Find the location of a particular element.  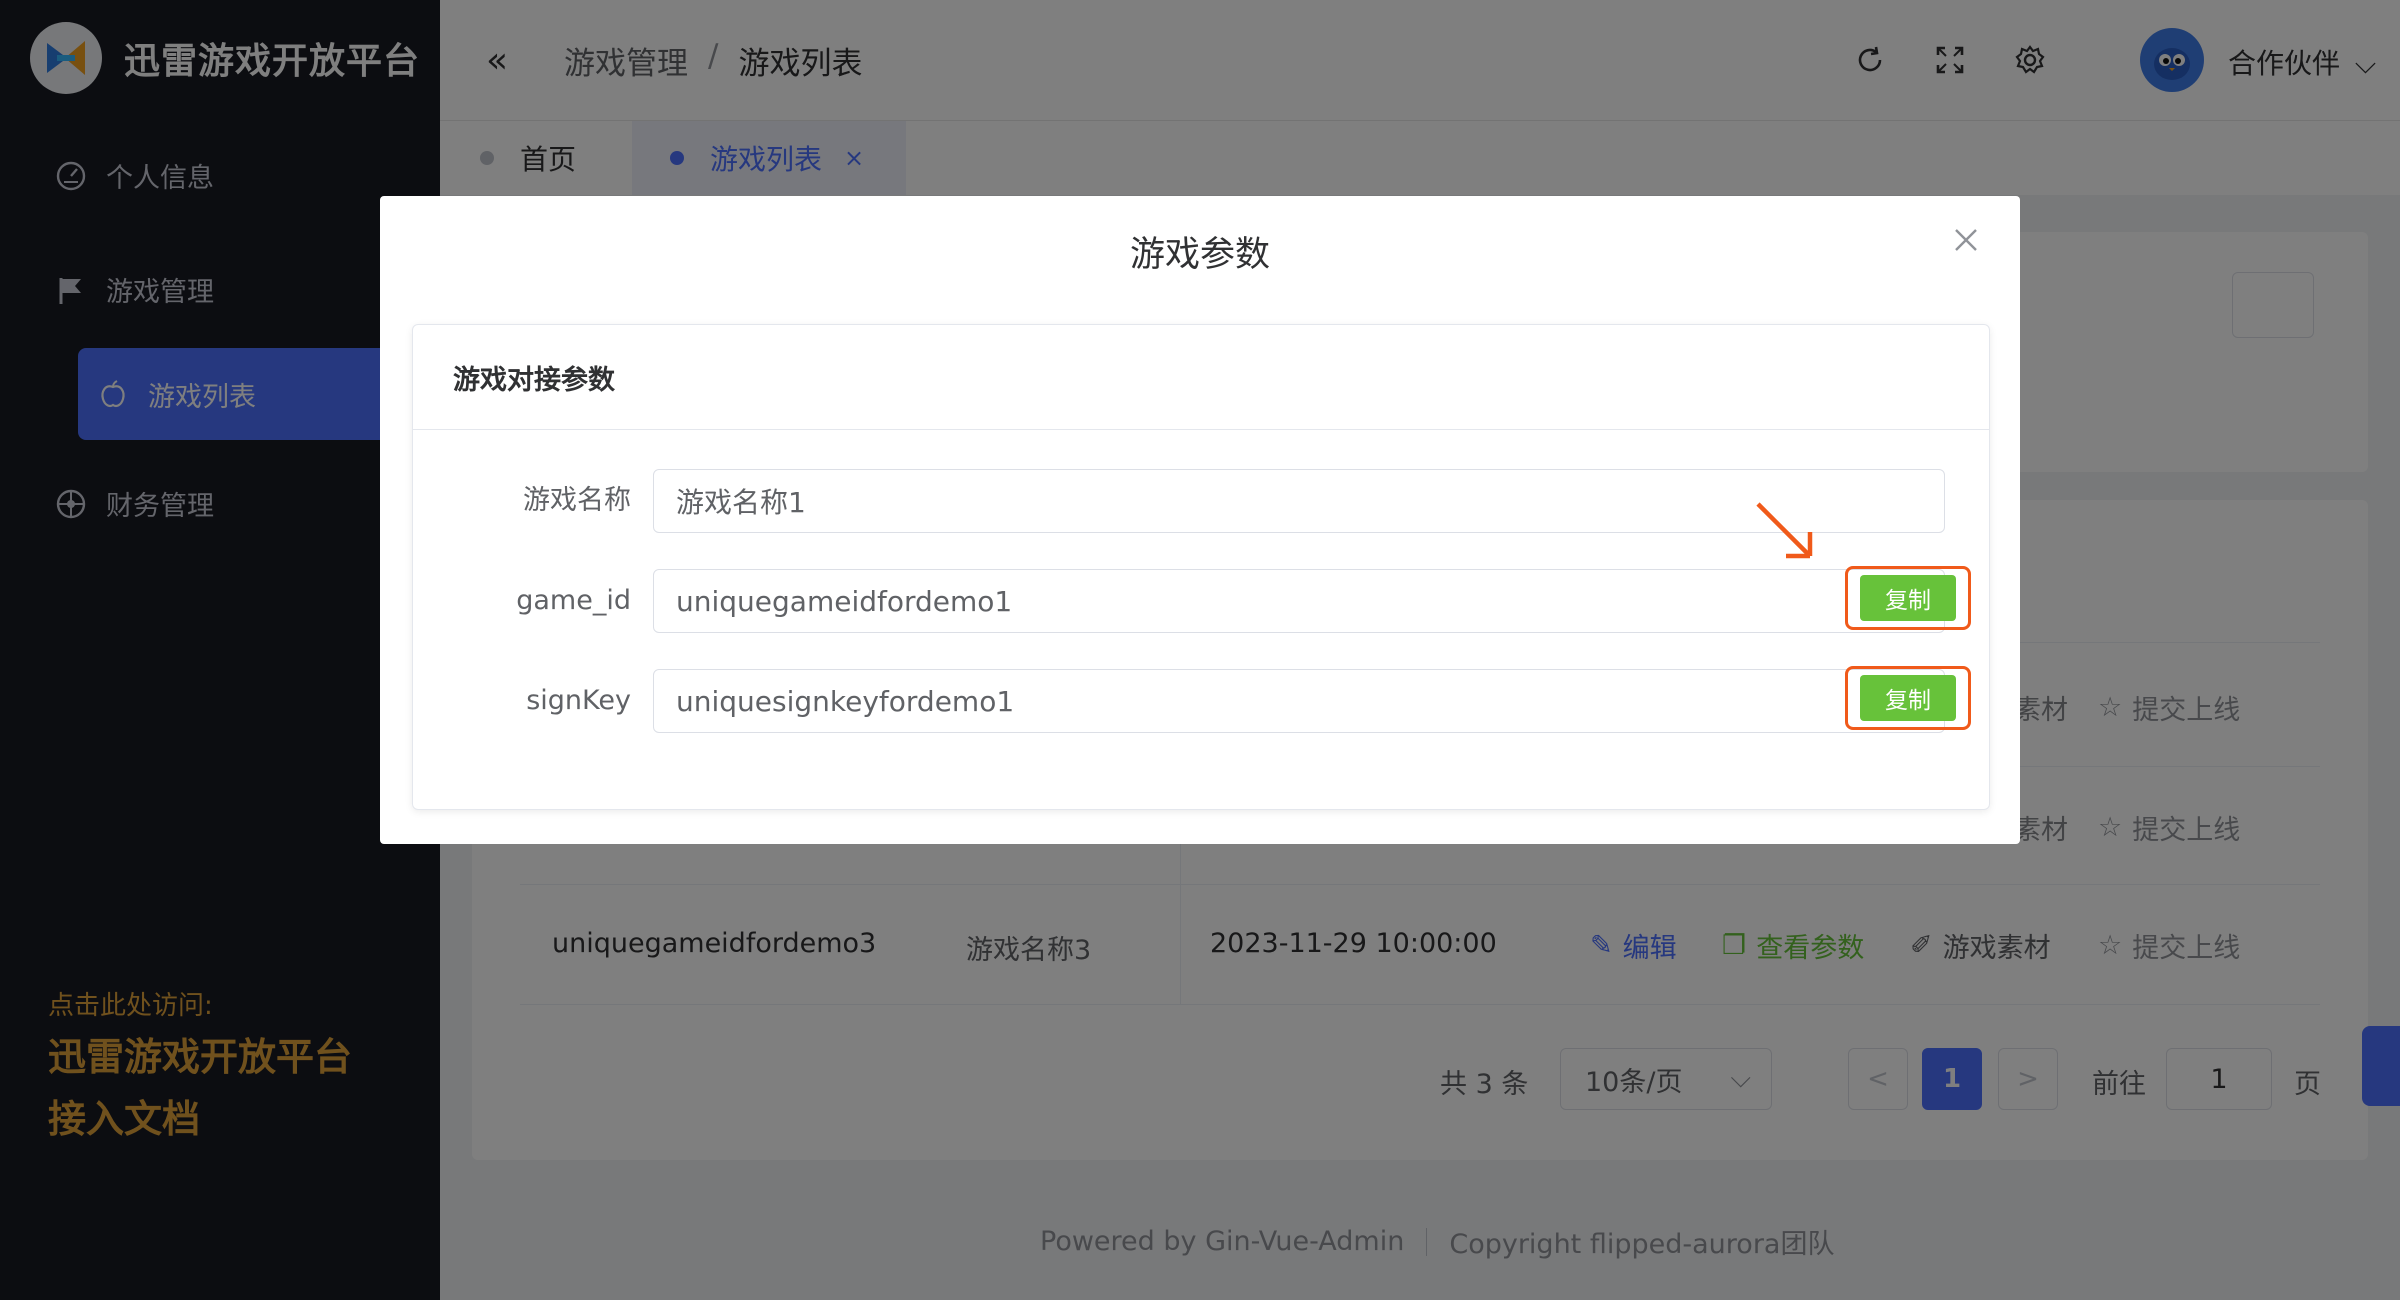

field-label: signKey is located at coordinates (578, 700).